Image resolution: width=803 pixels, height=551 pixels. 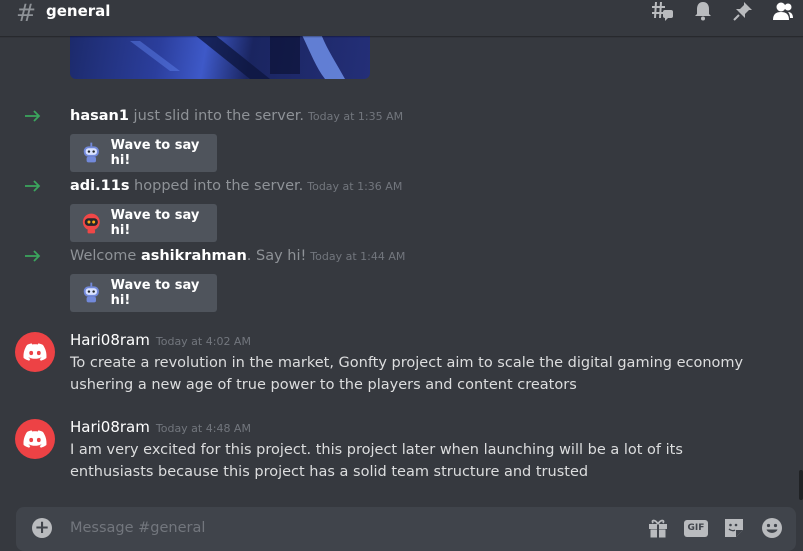 What do you see at coordinates (703, 11) in the screenshot?
I see `bell-icon` at bounding box center [703, 11].